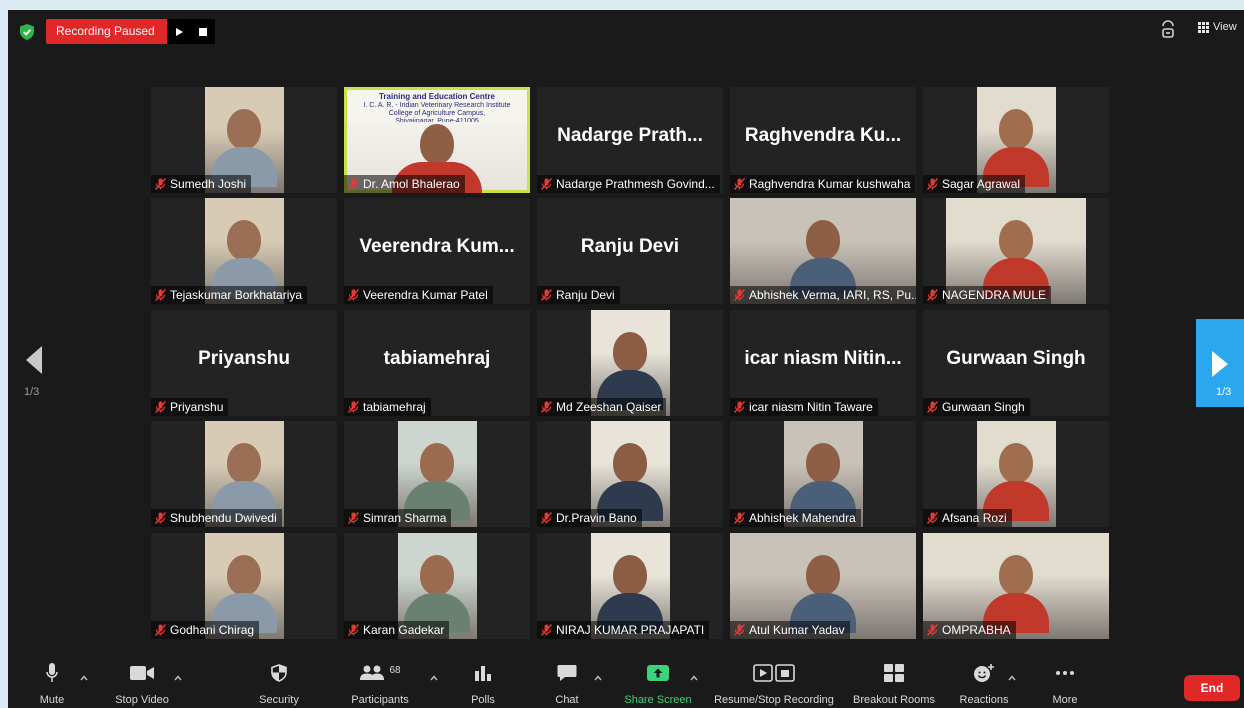 Image resolution: width=1244 pixels, height=708 pixels. Describe the element at coordinates (1168, 30) in the screenshot. I see `meeting-info-icon` at that location.